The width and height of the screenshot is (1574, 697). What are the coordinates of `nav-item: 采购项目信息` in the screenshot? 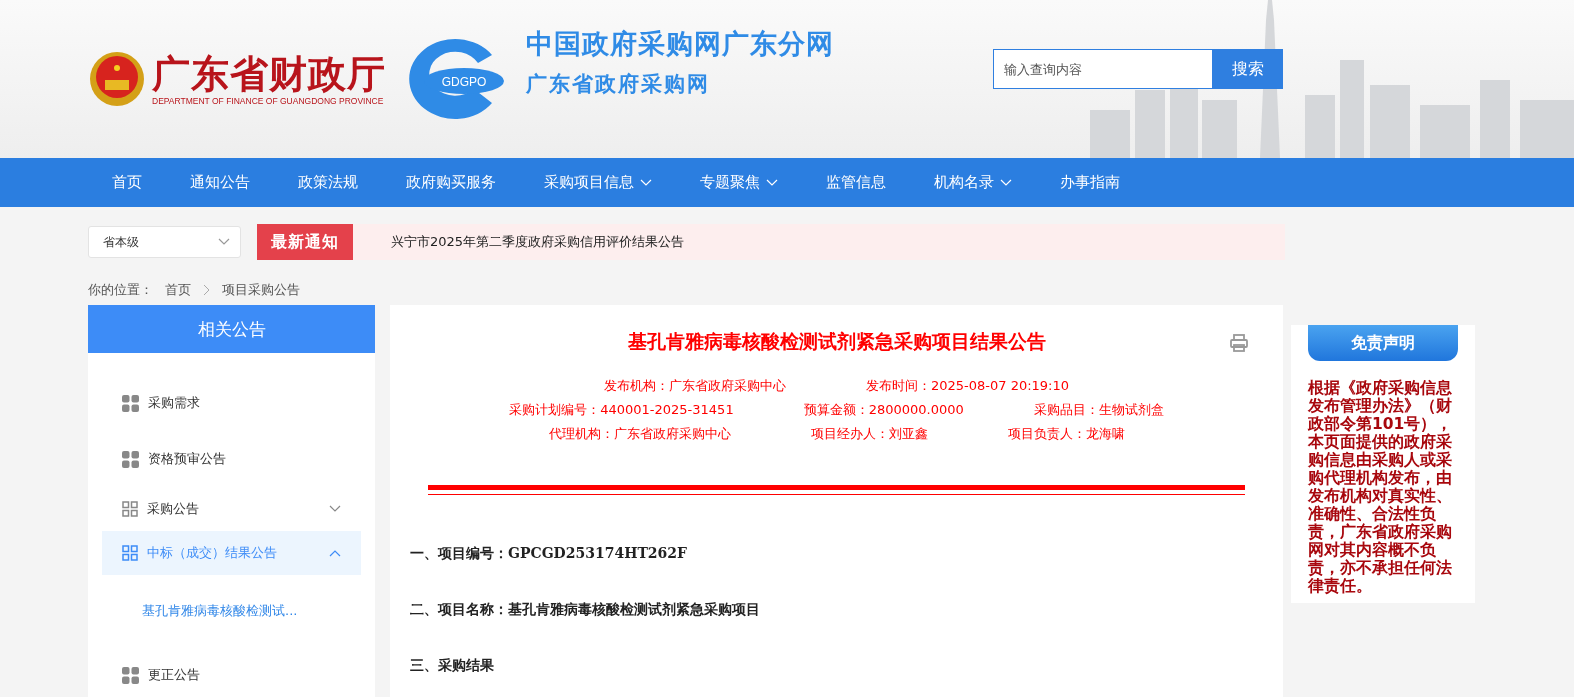 It's located at (598, 182).